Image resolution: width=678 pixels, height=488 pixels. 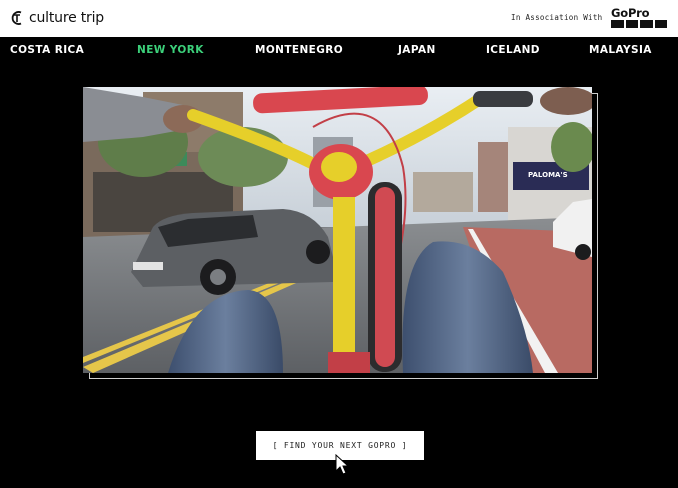 What do you see at coordinates (66, 18) in the screenshot?
I see `logo-text: culture trip` at bounding box center [66, 18].